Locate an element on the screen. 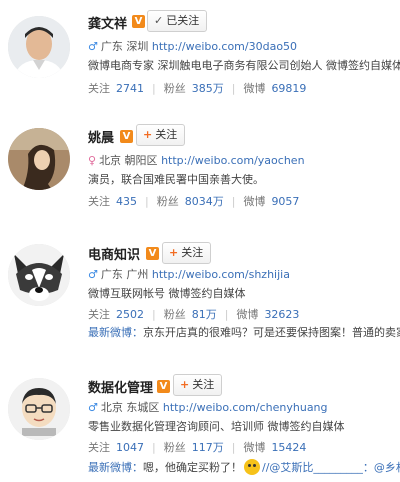 This screenshot has width=400, height=482. location-line: ♂ 北京 东城区 http://weibo.com/chenyhuang is located at coordinates (208, 407).